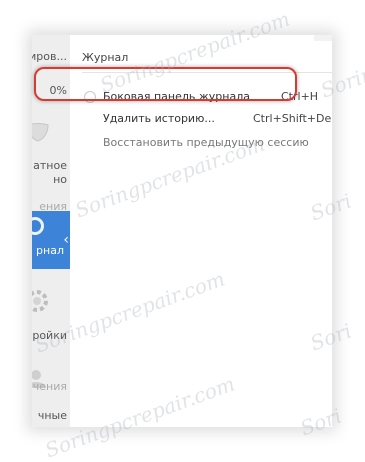  What do you see at coordinates (50, 165) in the screenshot?
I see `sidebar-item-label: атное` at bounding box center [50, 165].